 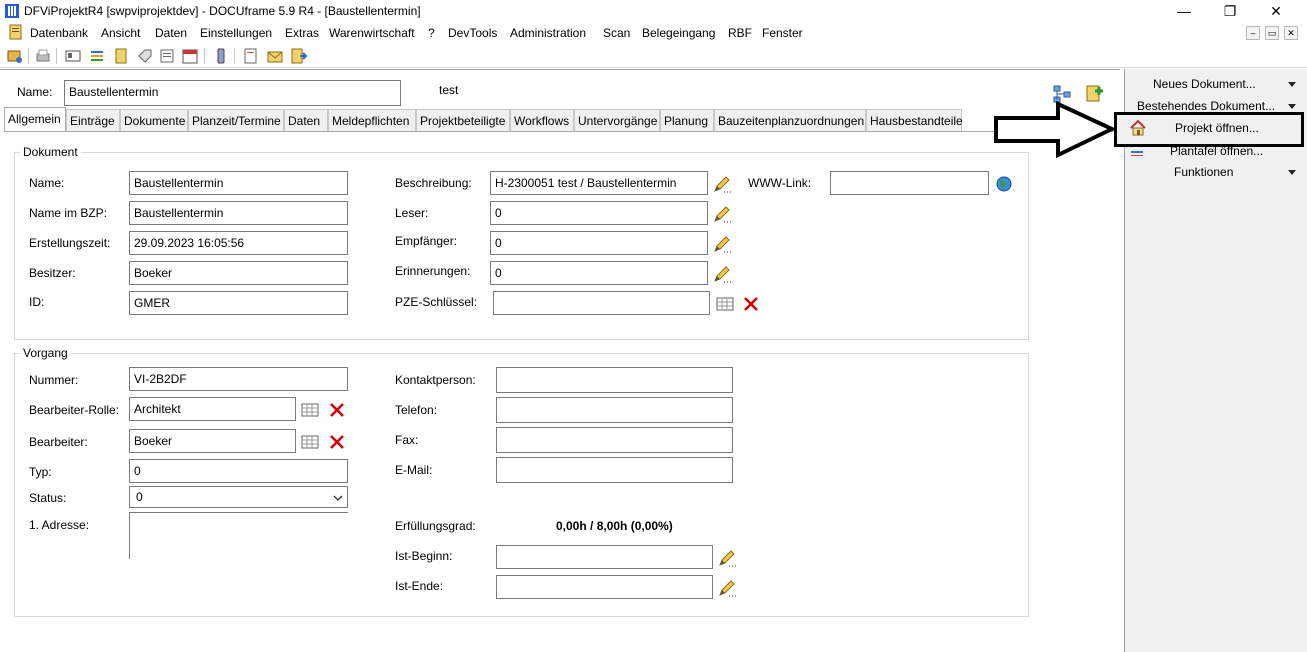 What do you see at coordinates (727, 588) in the screenshot?
I see `edit-end-pencil-icon` at bounding box center [727, 588].